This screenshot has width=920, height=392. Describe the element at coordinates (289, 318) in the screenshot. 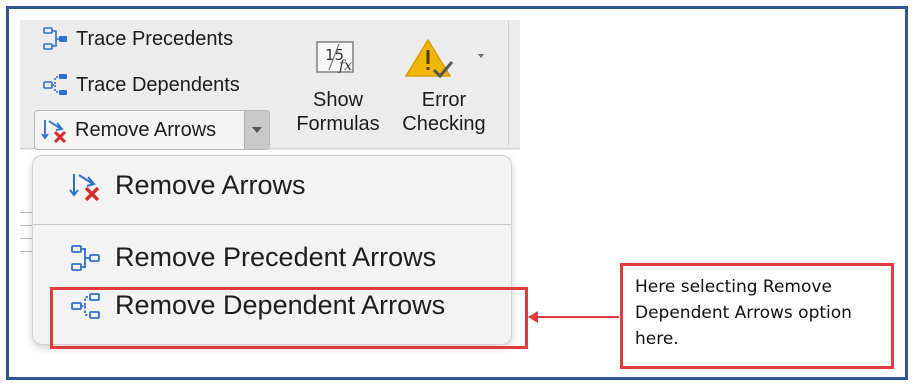

I see `selection-highlight-box` at that location.